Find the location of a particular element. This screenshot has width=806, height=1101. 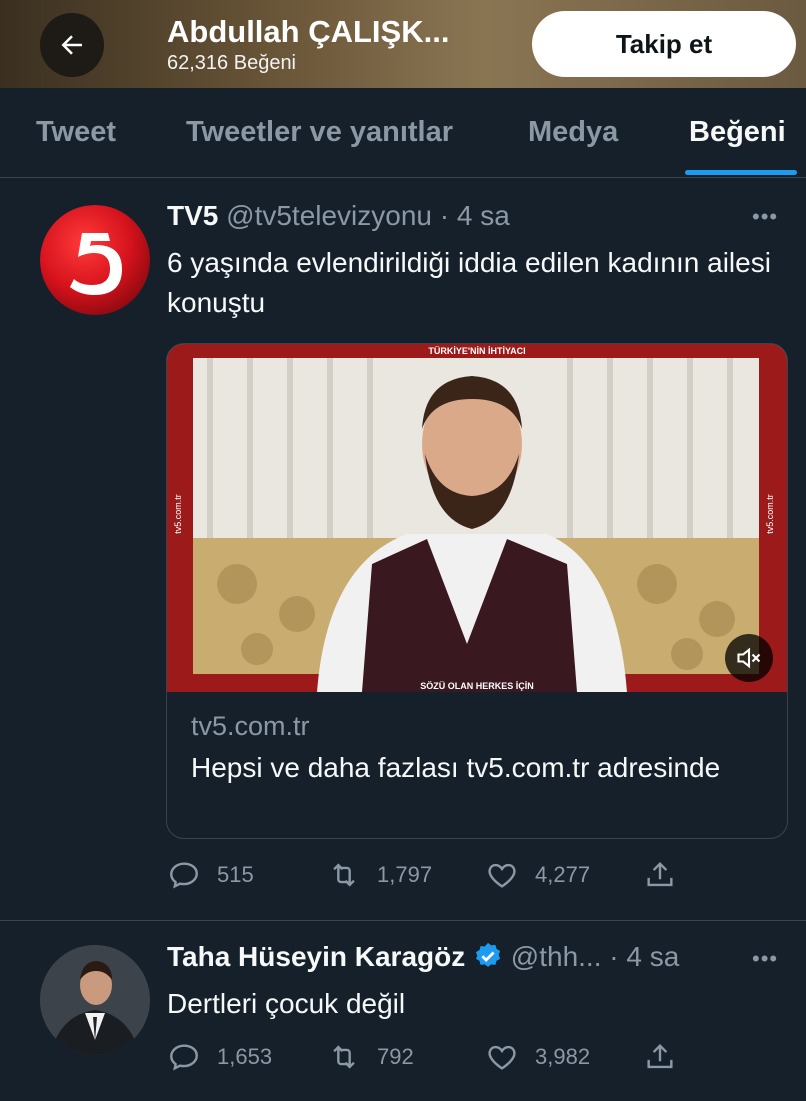

like-button: 3,982 is located at coordinates (537, 1057).